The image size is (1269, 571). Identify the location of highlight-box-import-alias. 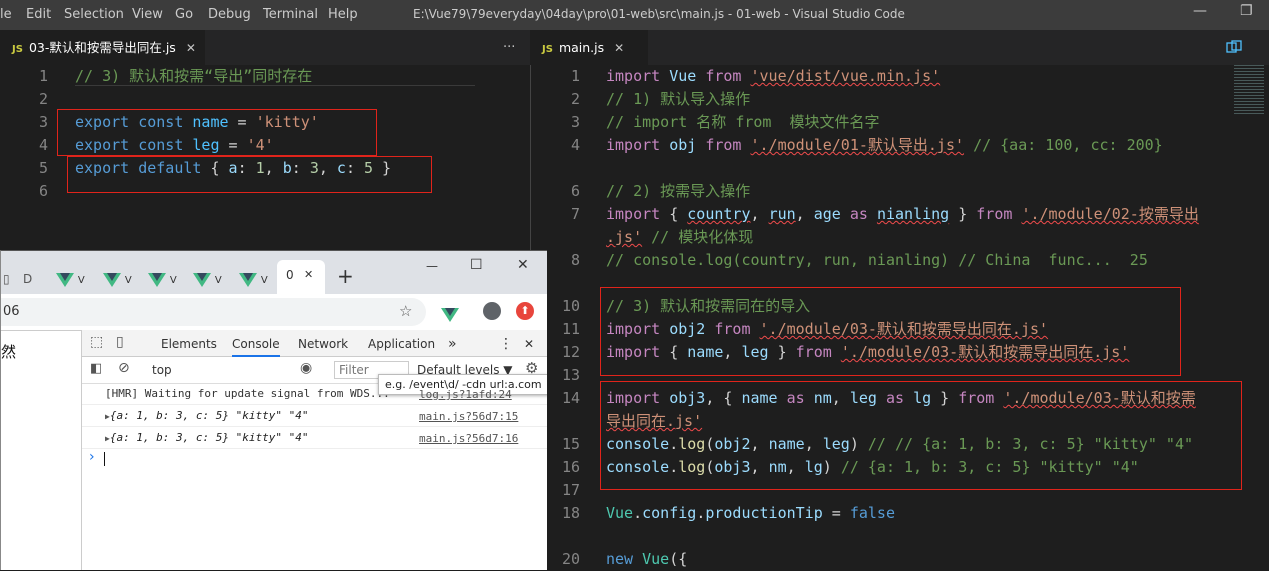
(921, 435).